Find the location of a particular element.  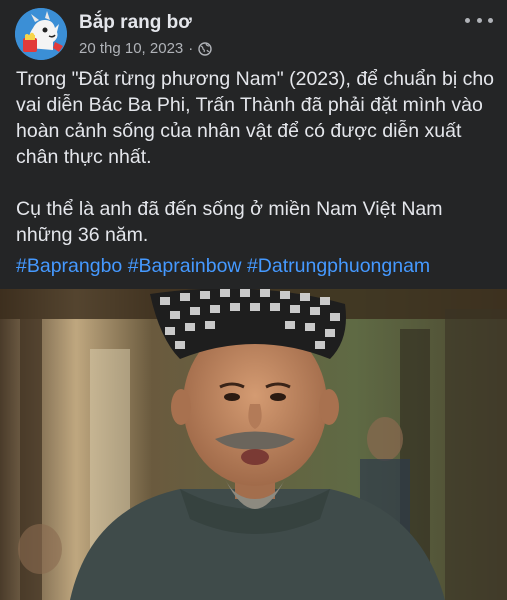

hashtag-row: #Baprangbo #Baprainbow #Datrungphuongnam is located at coordinates (223, 266).